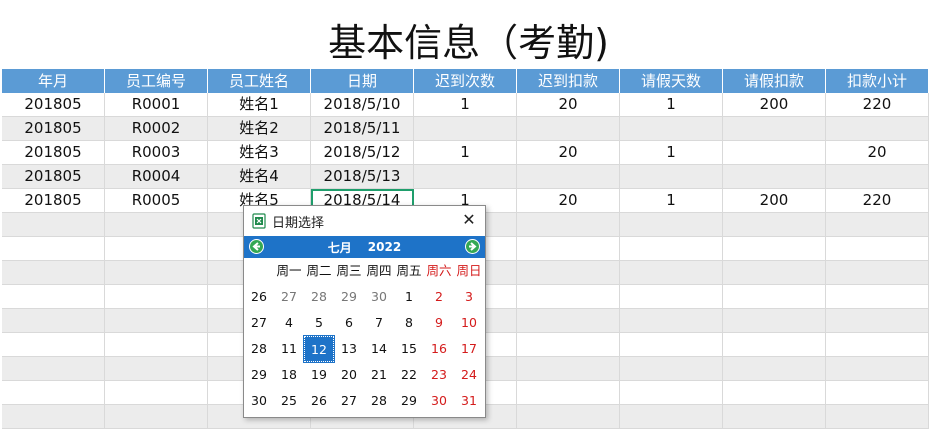 The width and height of the screenshot is (937, 432). Describe the element at coordinates (53, 81) in the screenshot. I see `column-header: 年月` at that location.